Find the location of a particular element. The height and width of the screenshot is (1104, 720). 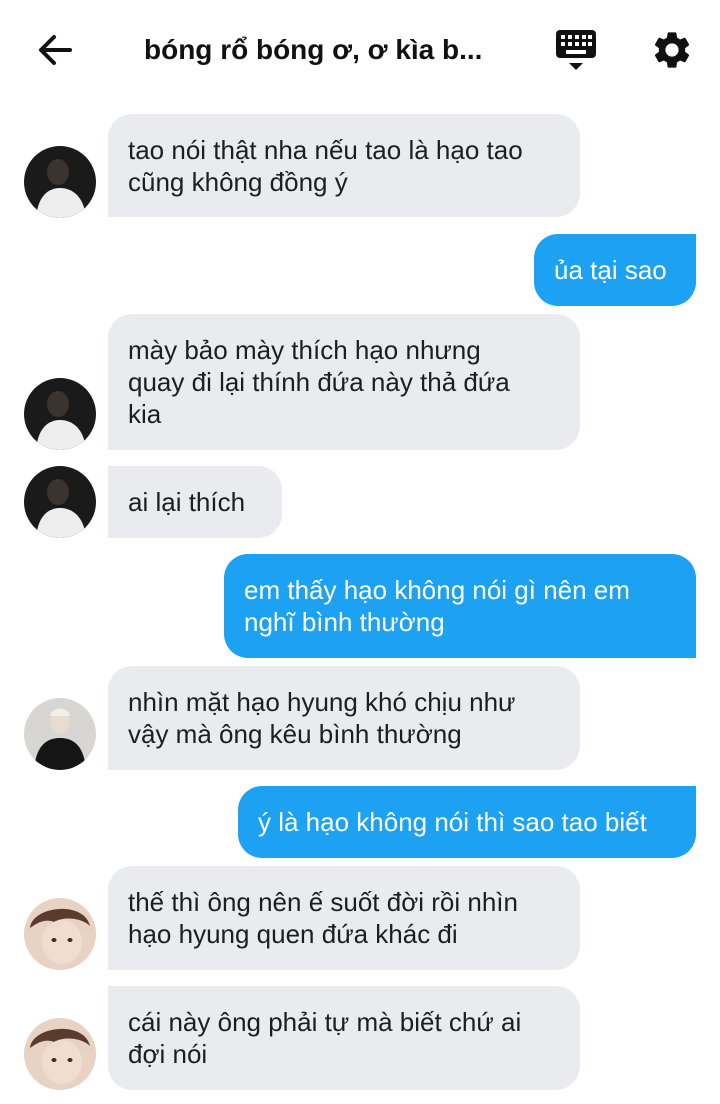

message-bubble-outgoing: ý là hạo không nói thì sao tao biết is located at coordinates (467, 822).